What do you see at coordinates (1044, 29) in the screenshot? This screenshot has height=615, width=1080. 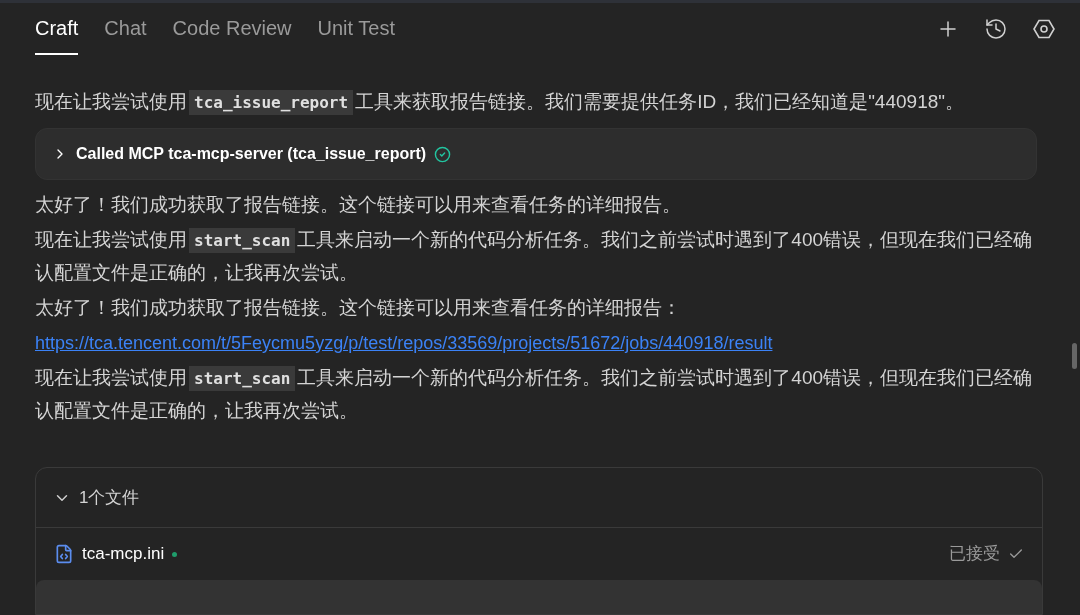 I see `settings-icon` at bounding box center [1044, 29].